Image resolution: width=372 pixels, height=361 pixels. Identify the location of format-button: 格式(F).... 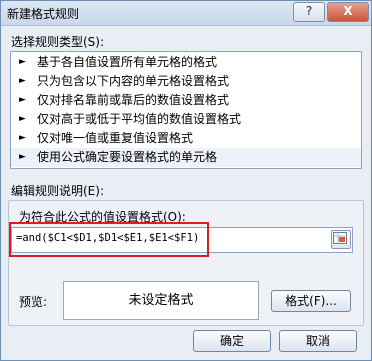
(311, 301).